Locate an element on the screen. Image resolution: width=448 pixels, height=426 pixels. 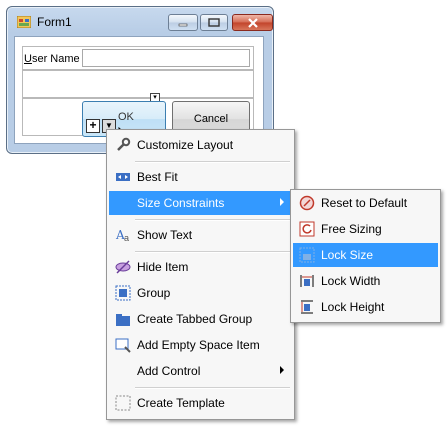
group-icon is located at coordinates (123, 293).